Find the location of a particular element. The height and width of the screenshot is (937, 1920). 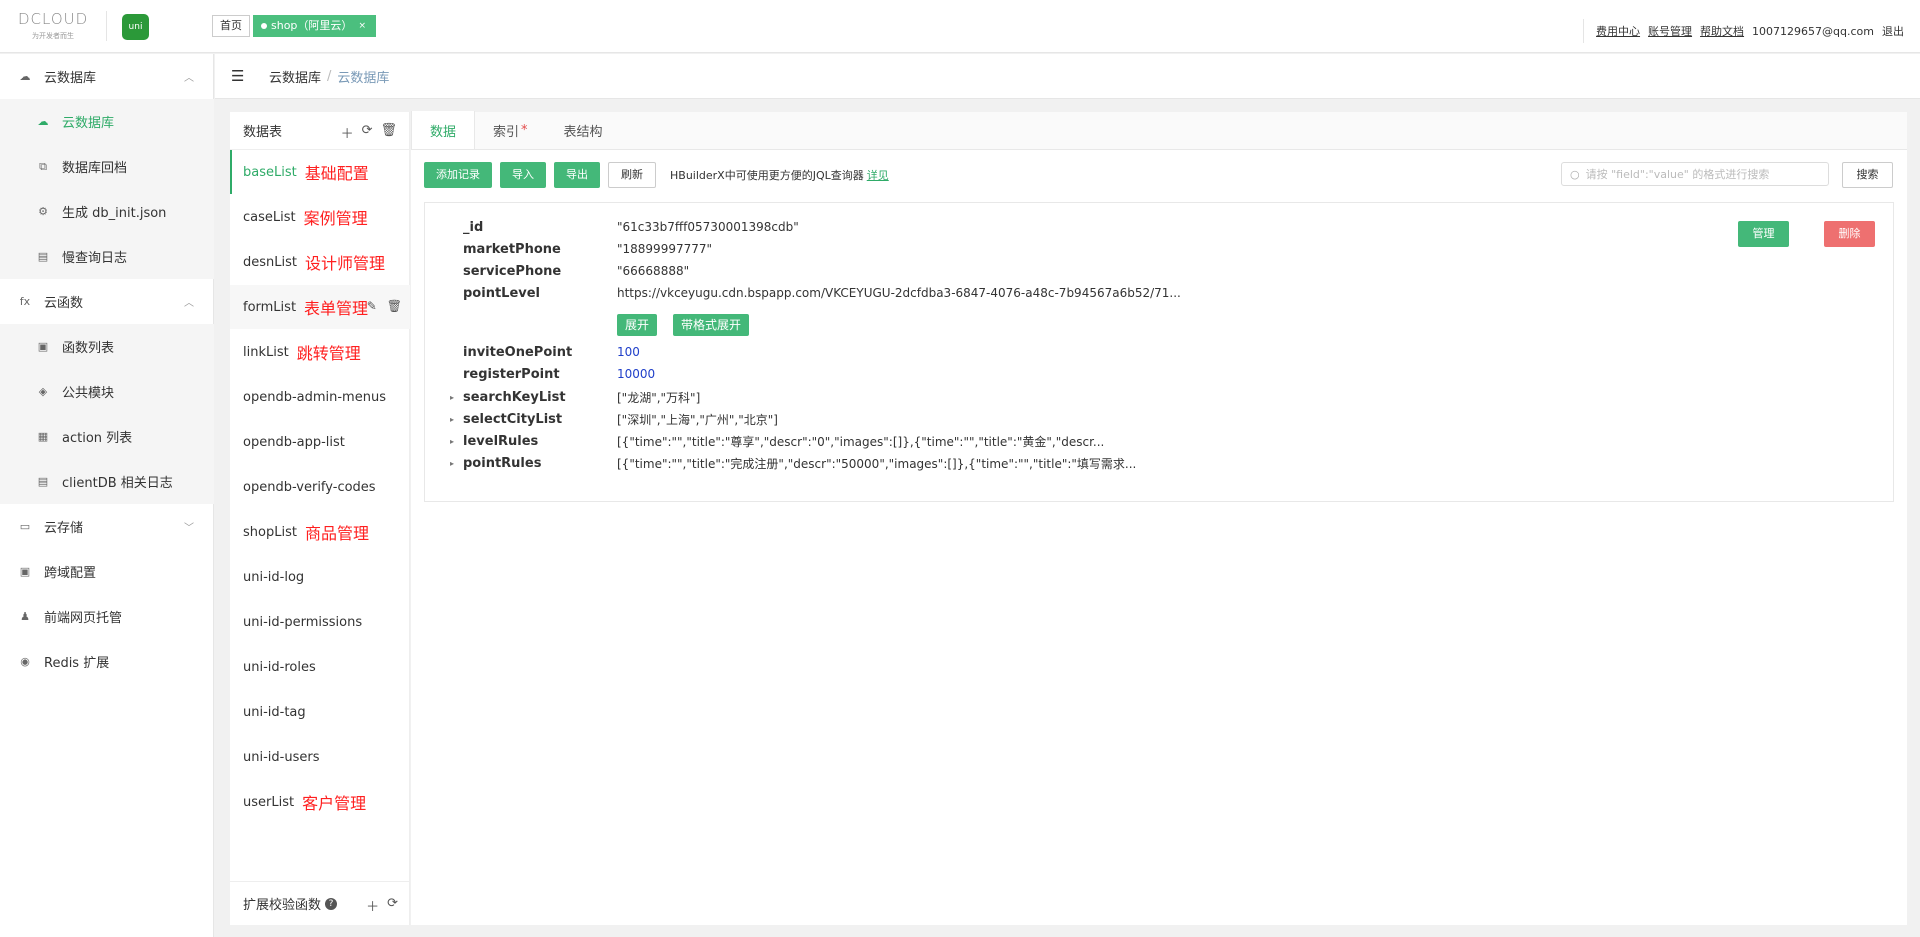

table-item-uni-id-roles: uni-id-roles is located at coordinates (320, 667).